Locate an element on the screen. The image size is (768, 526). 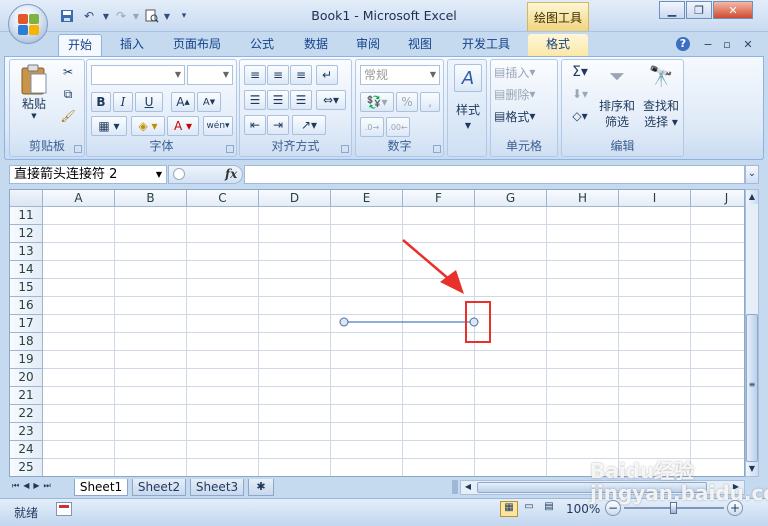
align-bottom-icon: ≡ is located at coordinates (301, 75).